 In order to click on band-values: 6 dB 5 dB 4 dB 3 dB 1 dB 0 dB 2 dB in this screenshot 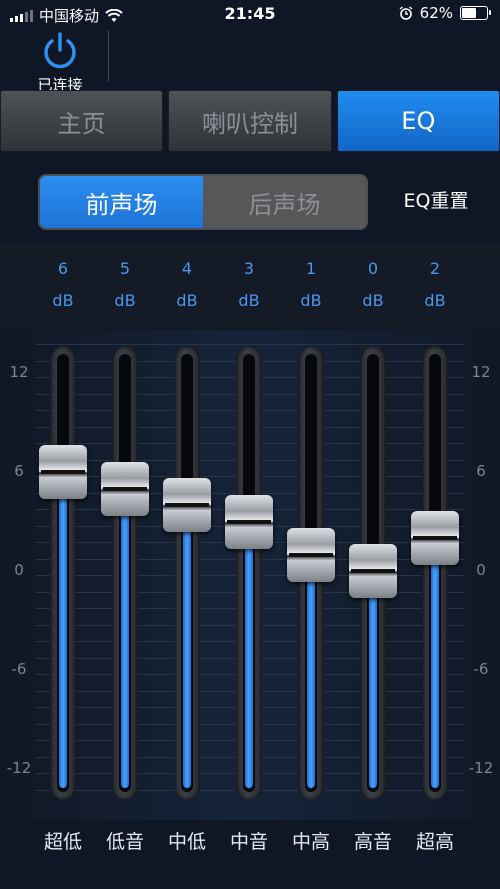, I will do `click(250, 286)`.